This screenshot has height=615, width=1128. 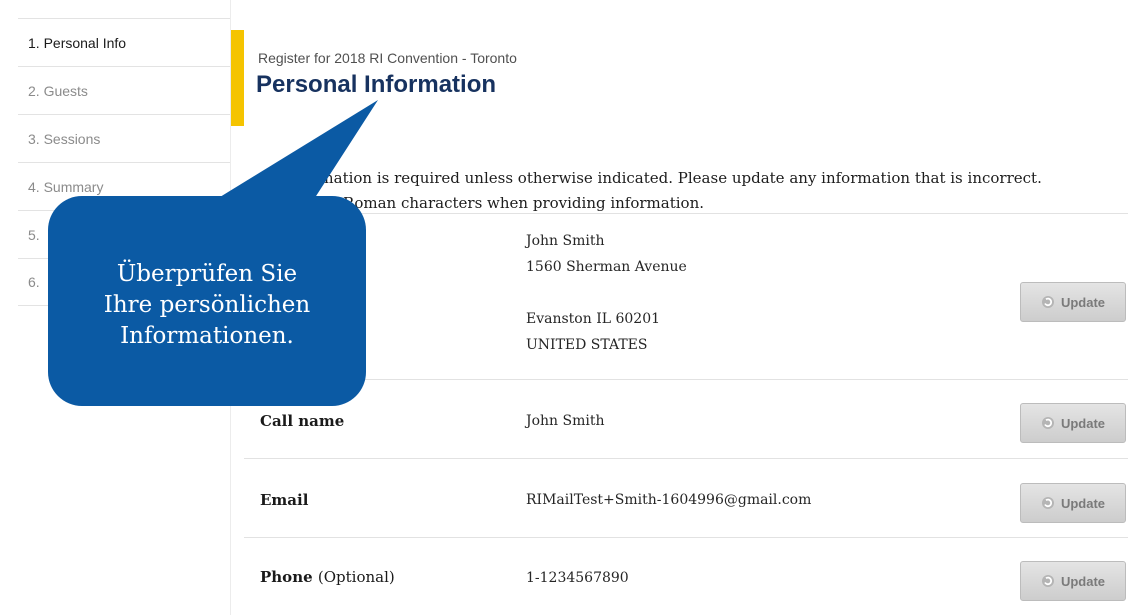 I want to click on update-call-name-button: Update, so click(x=1073, y=423).